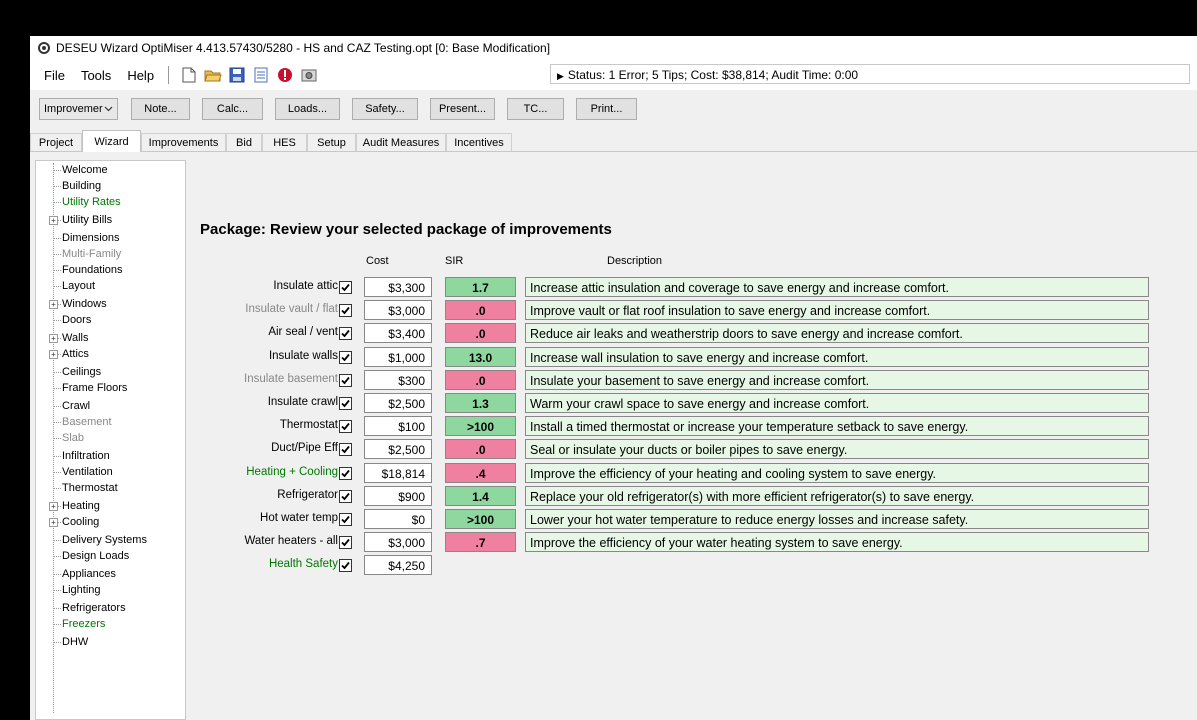 Image resolution: width=1197 pixels, height=720 pixels. Describe the element at coordinates (96, 75) in the screenshot. I see `menu-tools: Tools` at that location.